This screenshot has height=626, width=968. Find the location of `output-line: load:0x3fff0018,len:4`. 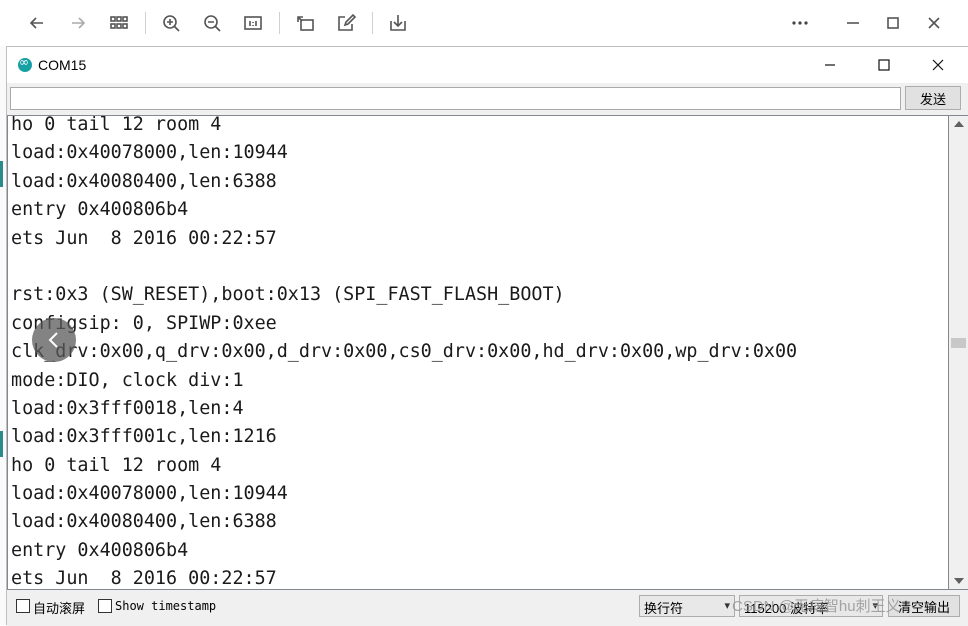

output-line: load:0x3fff0018,len:4 is located at coordinates (127, 408).